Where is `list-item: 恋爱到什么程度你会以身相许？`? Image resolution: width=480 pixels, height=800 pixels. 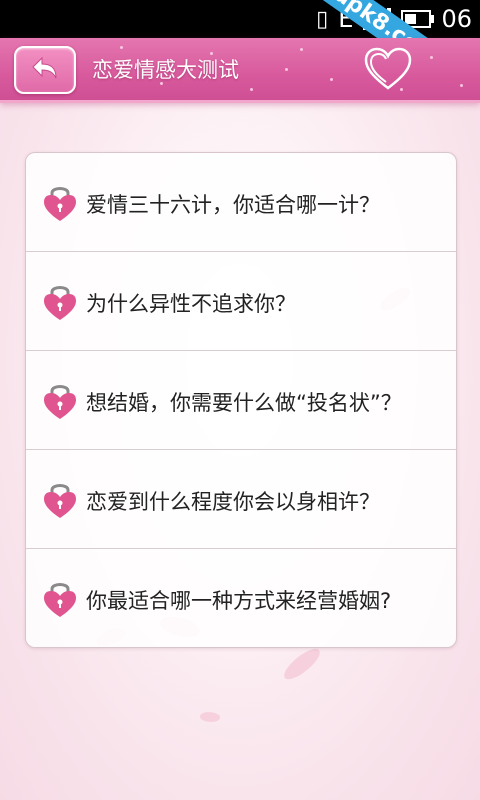
list-item: 恋爱到什么程度你会以身相许？ is located at coordinates (241, 499).